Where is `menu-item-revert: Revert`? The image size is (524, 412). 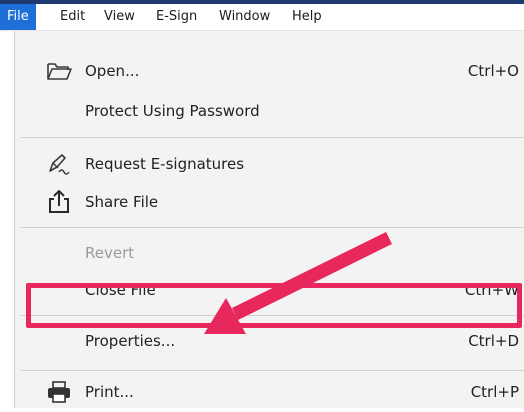
menu-item-revert: Revert is located at coordinates (269, 253).